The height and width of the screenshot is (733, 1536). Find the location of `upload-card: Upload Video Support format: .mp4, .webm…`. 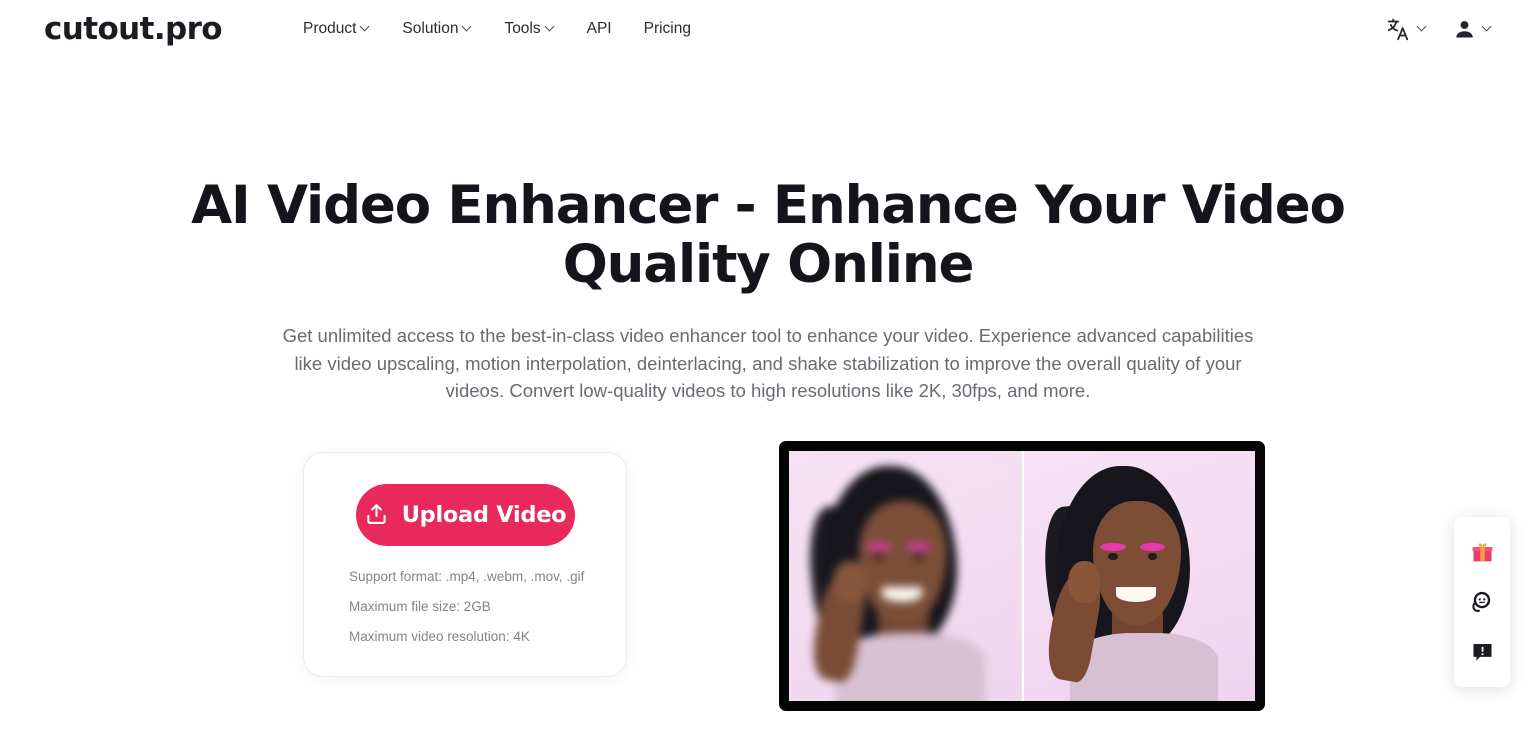

upload-card: Upload Video Support format: .mp4, .webm… is located at coordinates (465, 564).